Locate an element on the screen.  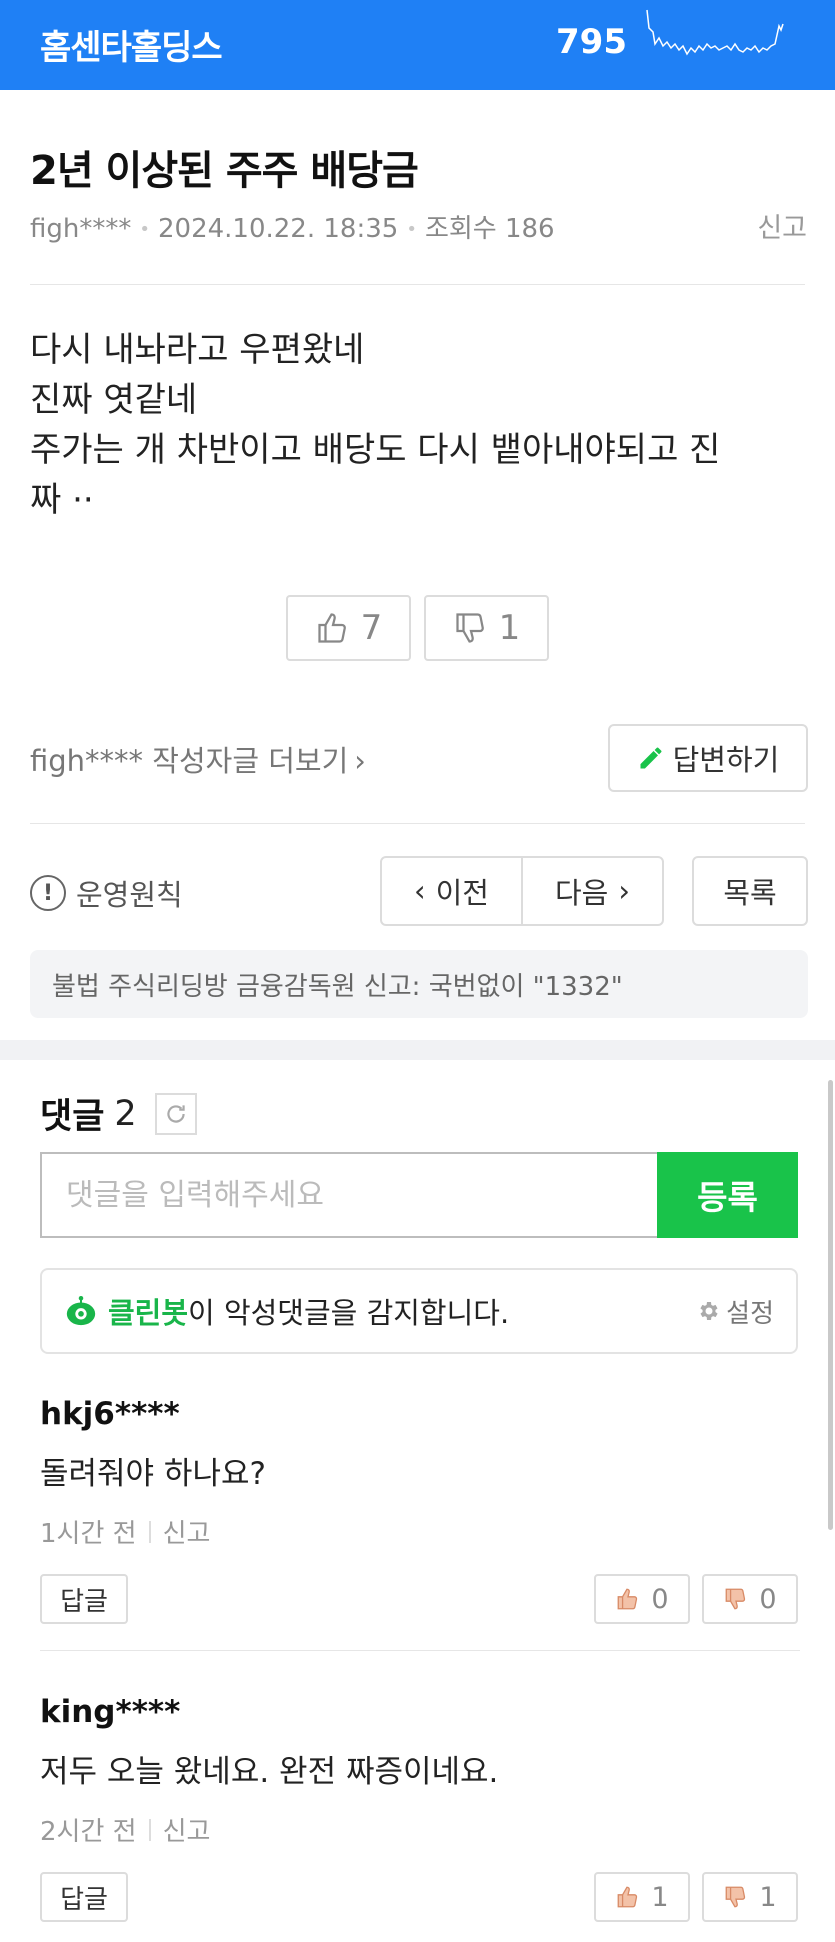
comments-count: 2 is located at coordinates (125, 1113).